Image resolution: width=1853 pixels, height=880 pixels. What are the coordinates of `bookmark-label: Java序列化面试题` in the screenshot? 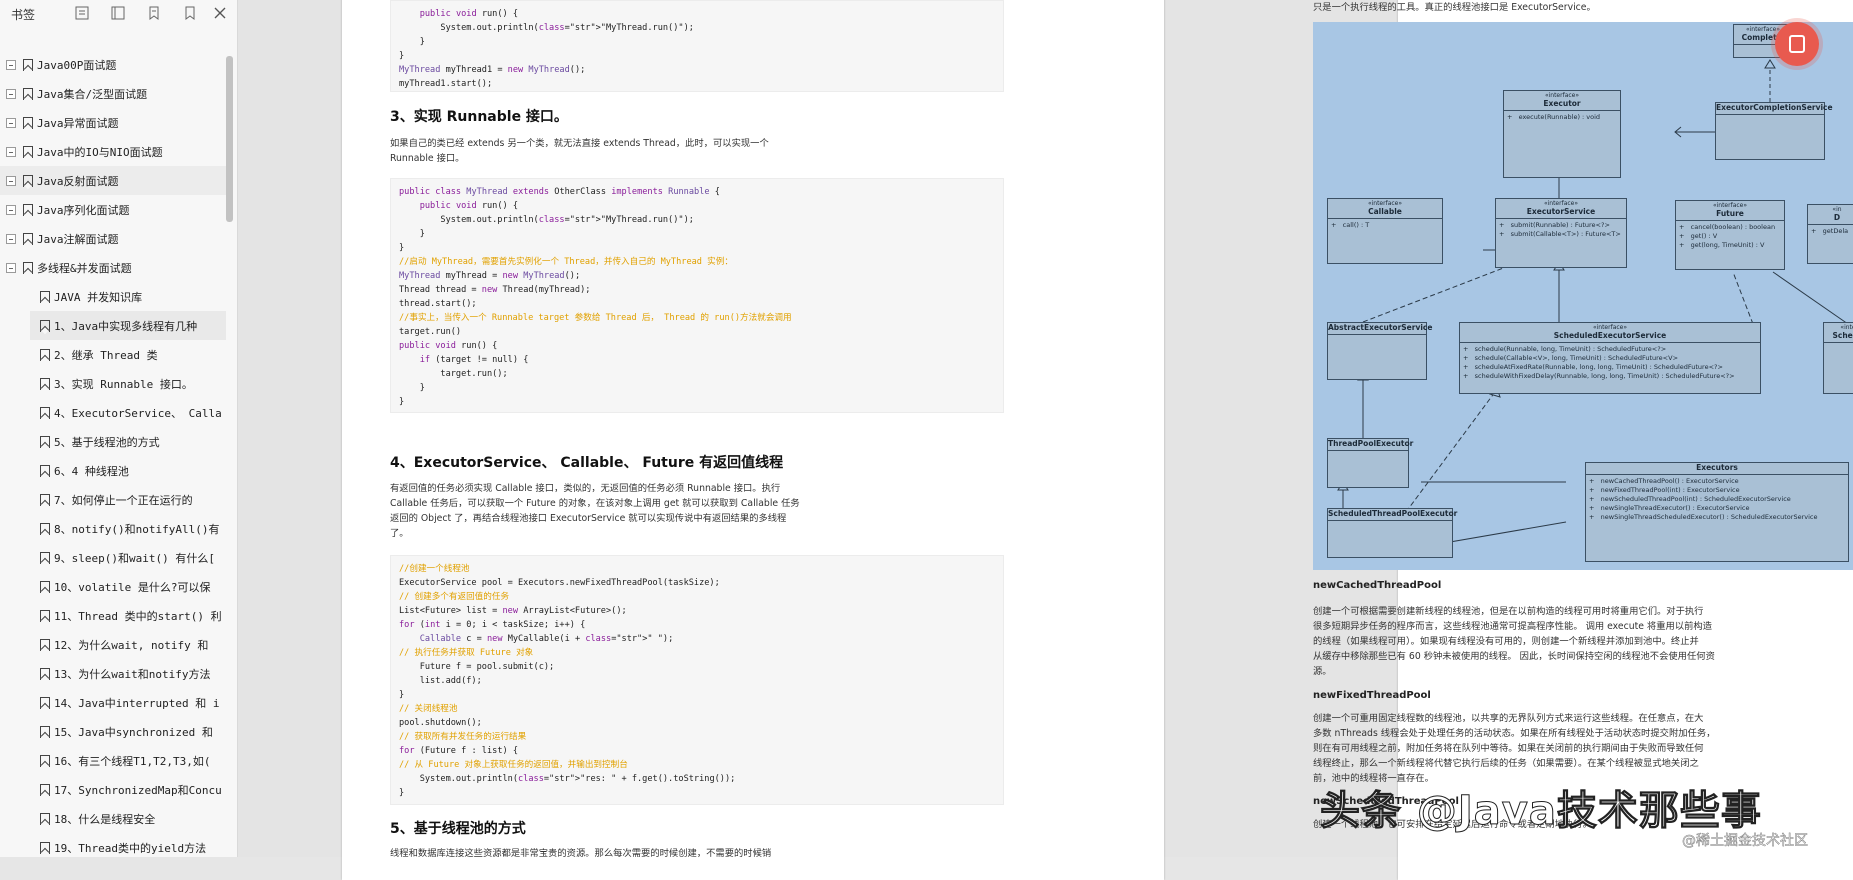 It's located at (83, 210).